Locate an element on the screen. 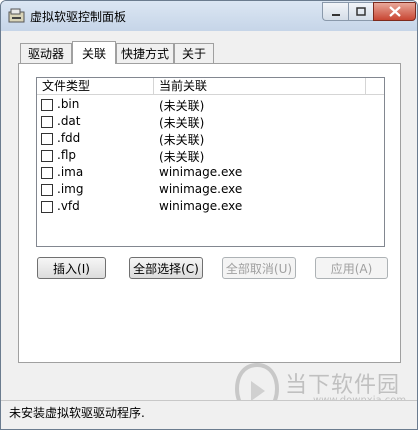  list-item: .img winimage.exe is located at coordinates (210, 189).